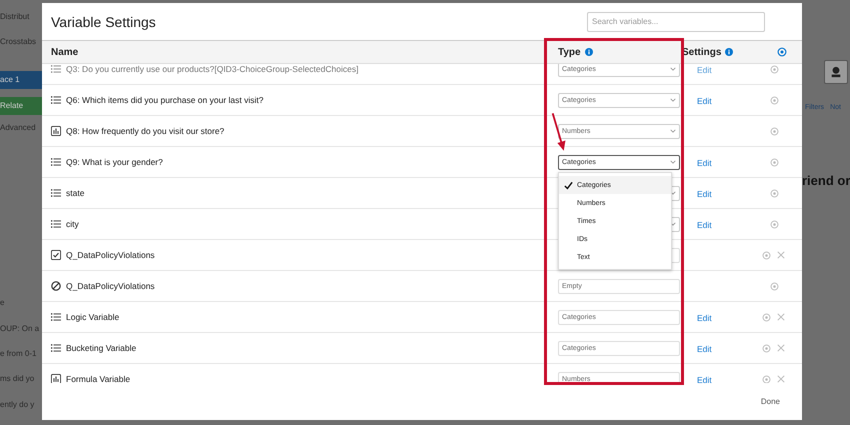 This screenshot has height=425, width=850. Describe the element at coordinates (75, 193) in the screenshot. I see `variable-name: state` at that location.